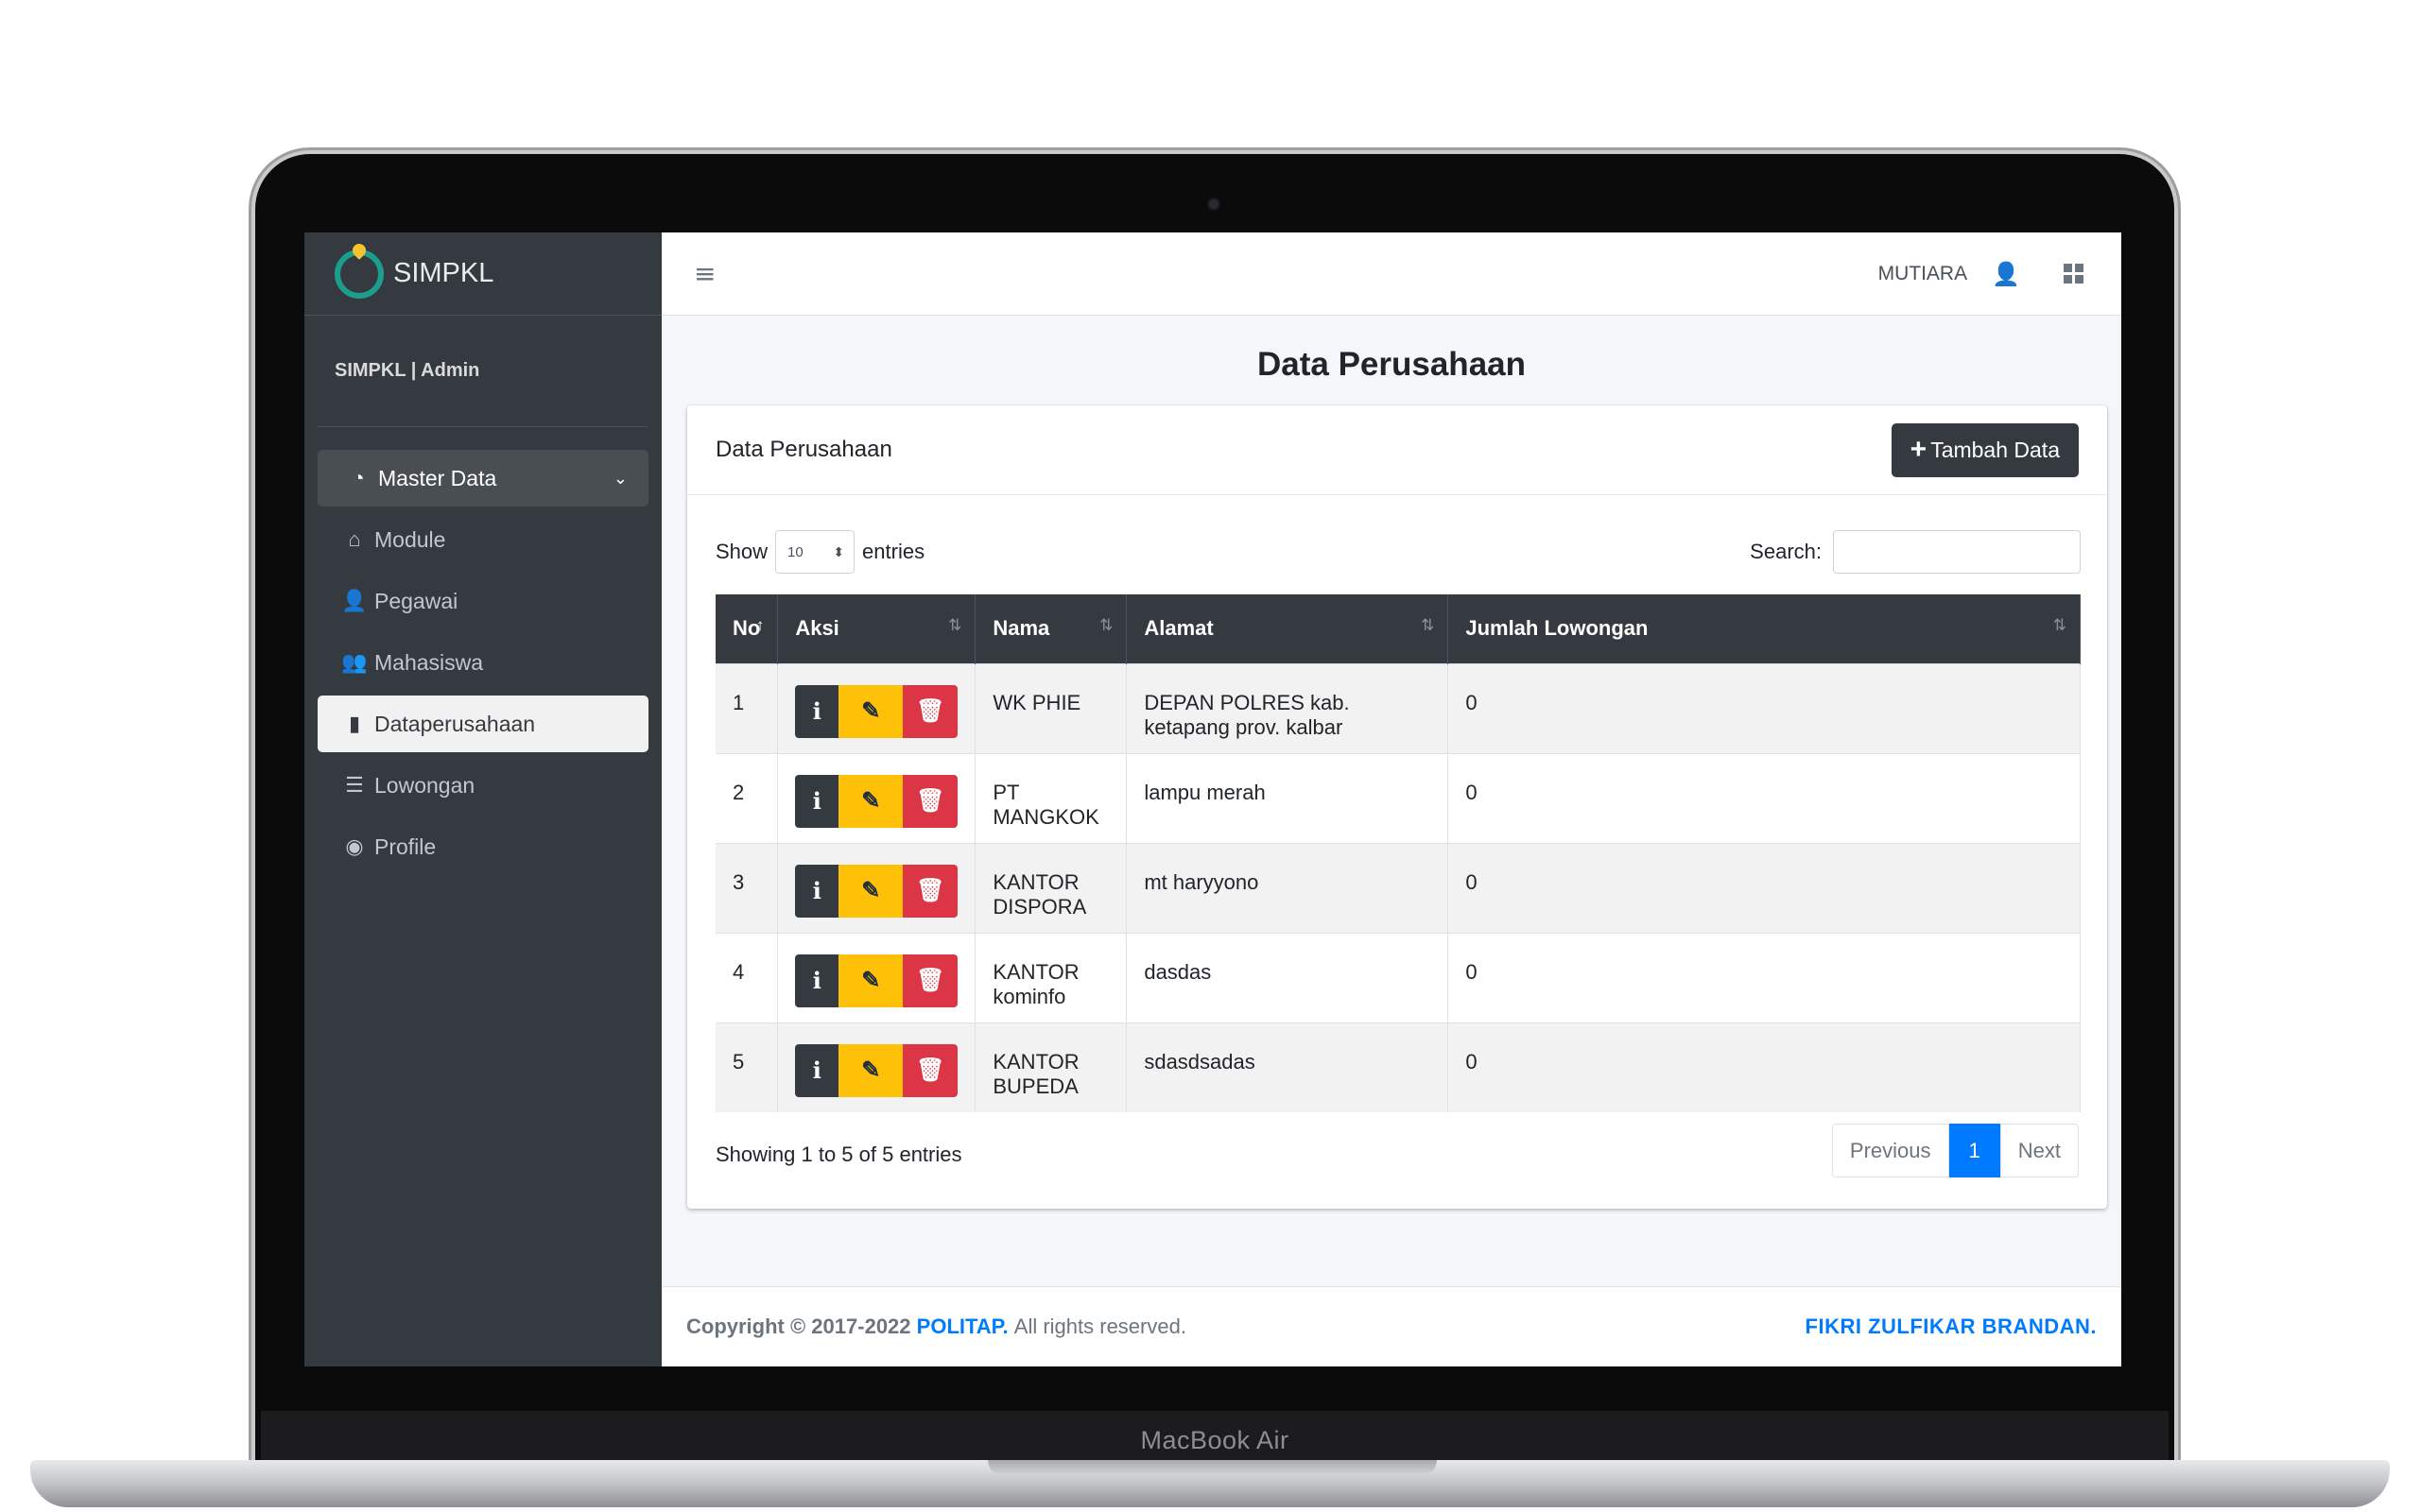 Image resolution: width=2420 pixels, height=1512 pixels. Describe the element at coordinates (839, 551) in the screenshot. I see `select-arrows-icon: ⬍` at that location.